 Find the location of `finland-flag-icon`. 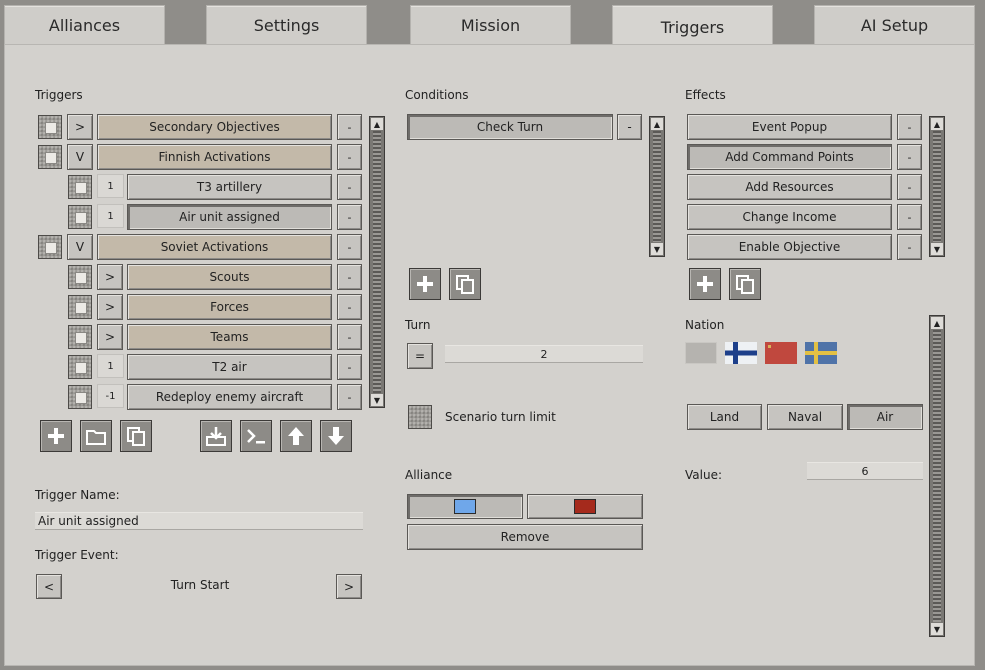

finland-flag-icon is located at coordinates (741, 353).